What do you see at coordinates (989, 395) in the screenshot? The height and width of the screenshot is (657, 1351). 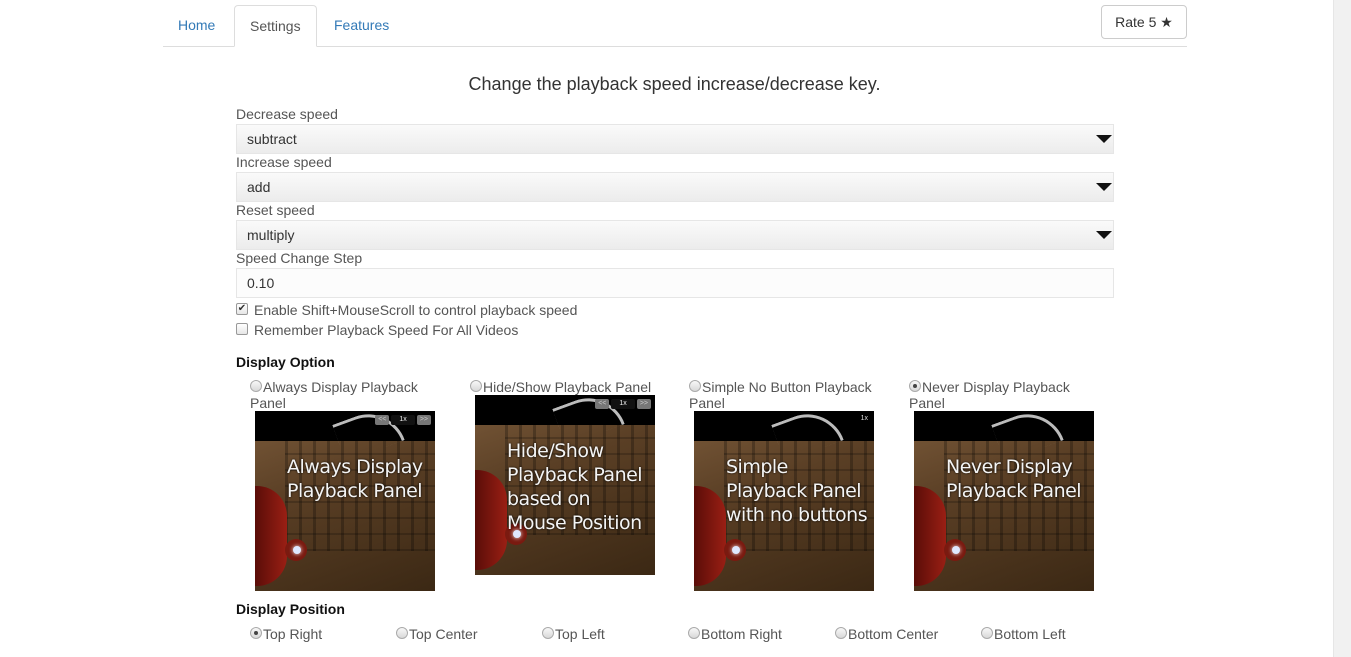 I see `display-option-never-label: Never Display Playback Panel` at bounding box center [989, 395].